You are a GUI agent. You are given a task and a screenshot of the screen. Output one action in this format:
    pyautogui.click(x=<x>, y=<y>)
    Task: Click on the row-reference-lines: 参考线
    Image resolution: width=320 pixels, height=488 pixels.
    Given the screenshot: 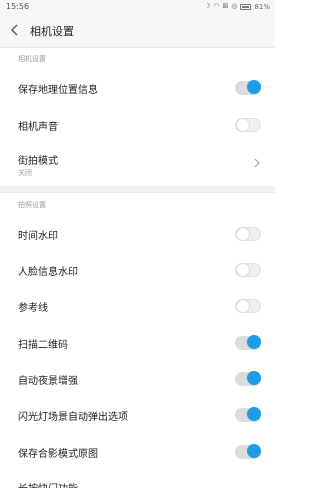 What is the action you would take?
    pyautogui.click(x=137, y=305)
    